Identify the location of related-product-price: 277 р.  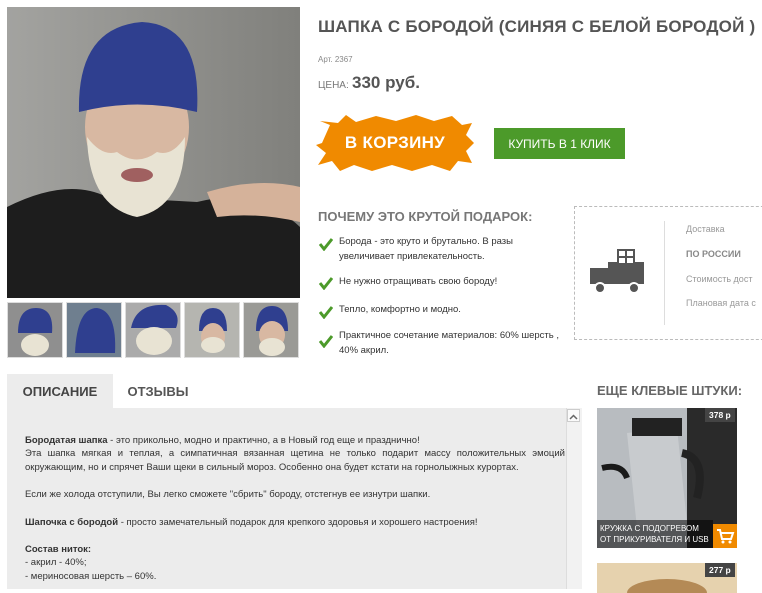
(720, 570).